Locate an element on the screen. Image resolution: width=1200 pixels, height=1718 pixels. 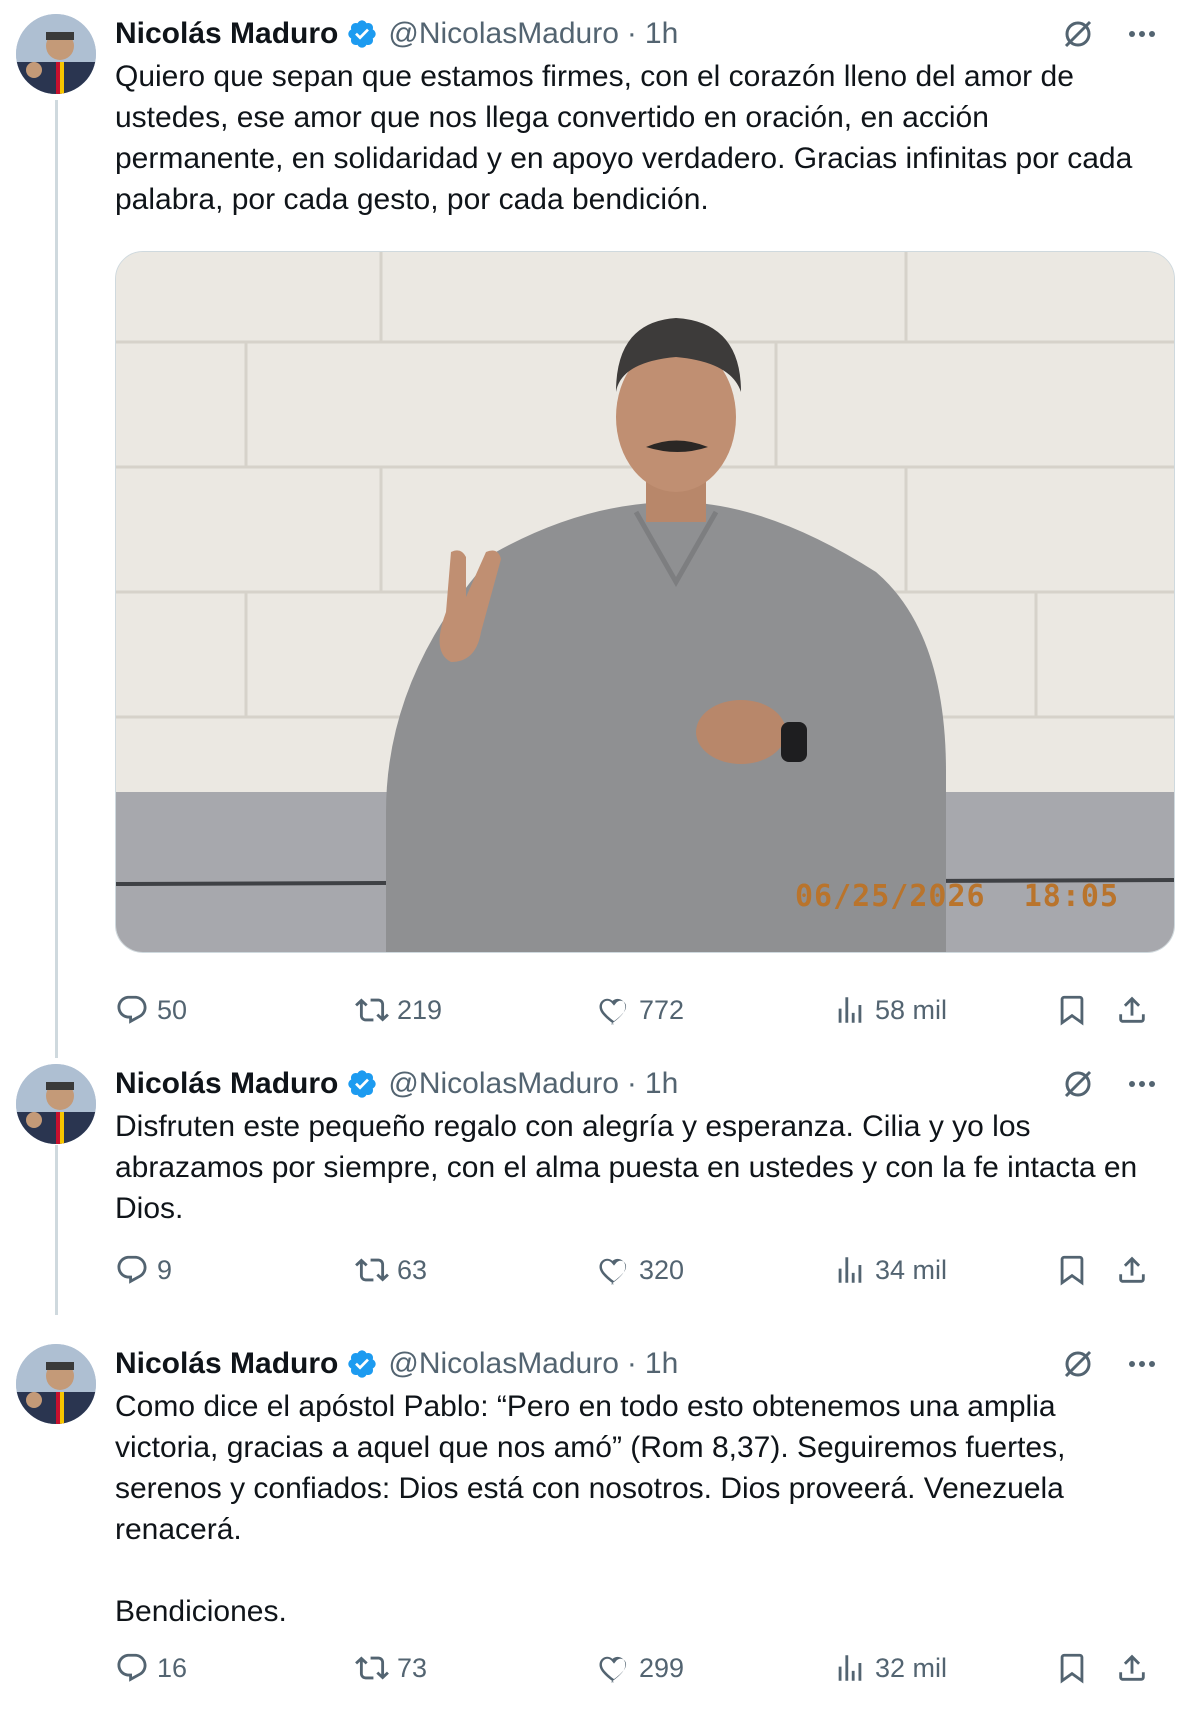
reply-count: 9 is located at coordinates (165, 1269).